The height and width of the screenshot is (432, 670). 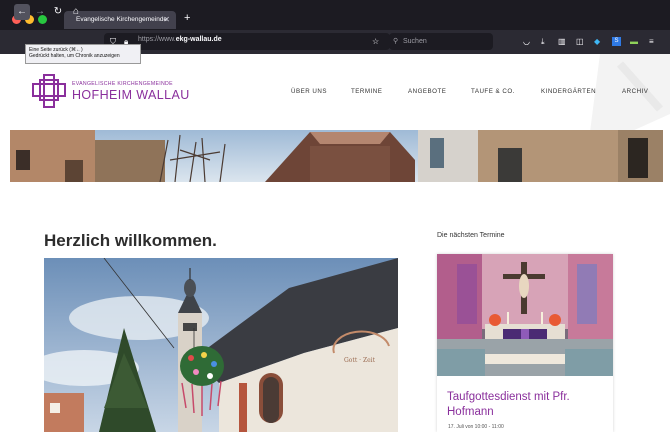 I want to click on search-input: ⚲ Suchen, so click(x=441, y=41).